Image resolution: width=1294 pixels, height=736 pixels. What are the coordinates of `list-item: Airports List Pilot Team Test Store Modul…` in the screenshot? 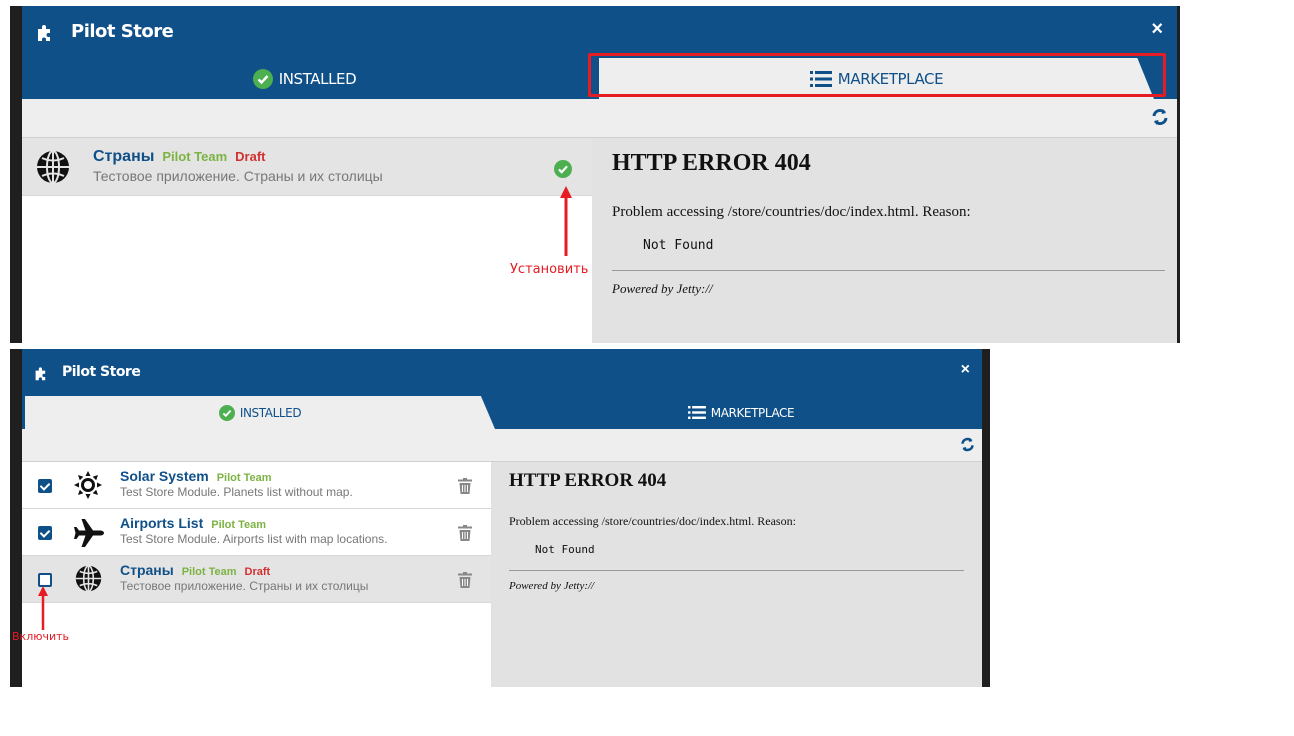 It's located at (256, 532).